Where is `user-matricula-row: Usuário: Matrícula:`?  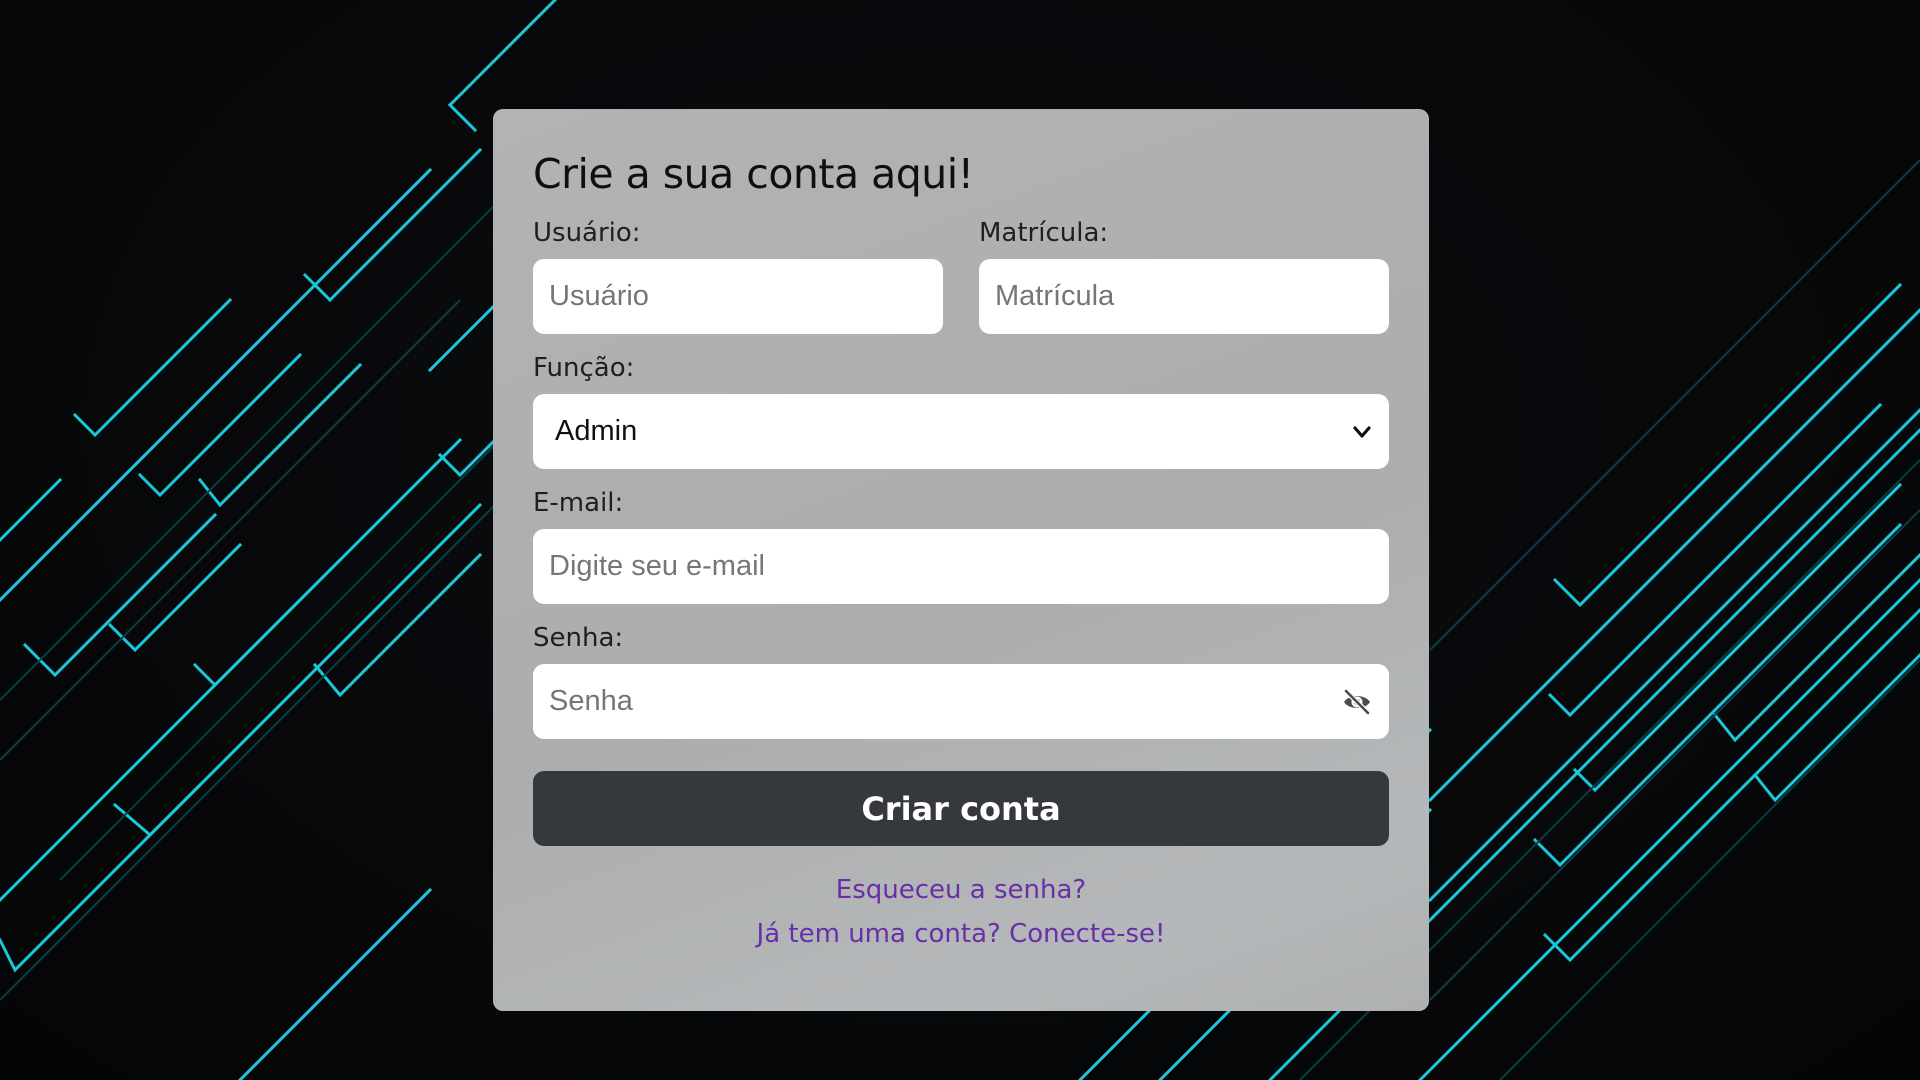
user-matricula-row: Usuário: Matrícula: is located at coordinates (961, 266).